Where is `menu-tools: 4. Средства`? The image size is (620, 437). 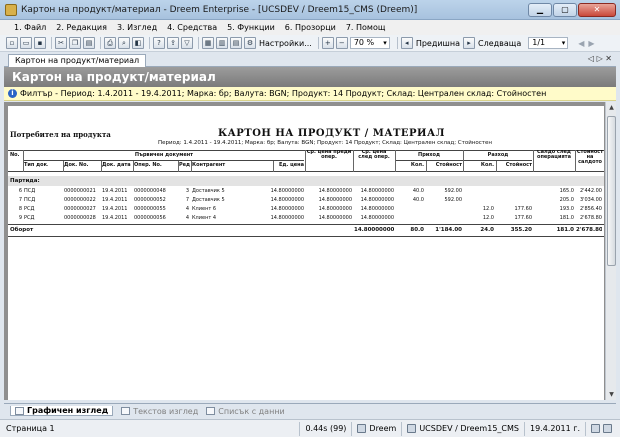
menu-tools: 4. Средства is located at coordinates (192, 27).